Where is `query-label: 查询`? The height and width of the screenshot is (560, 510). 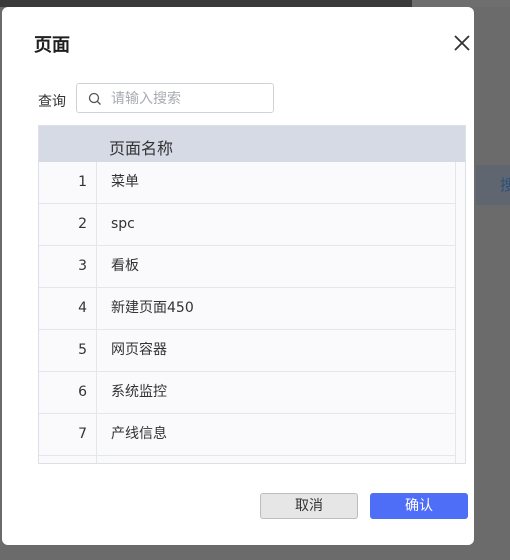 query-label: 查询 is located at coordinates (52, 102).